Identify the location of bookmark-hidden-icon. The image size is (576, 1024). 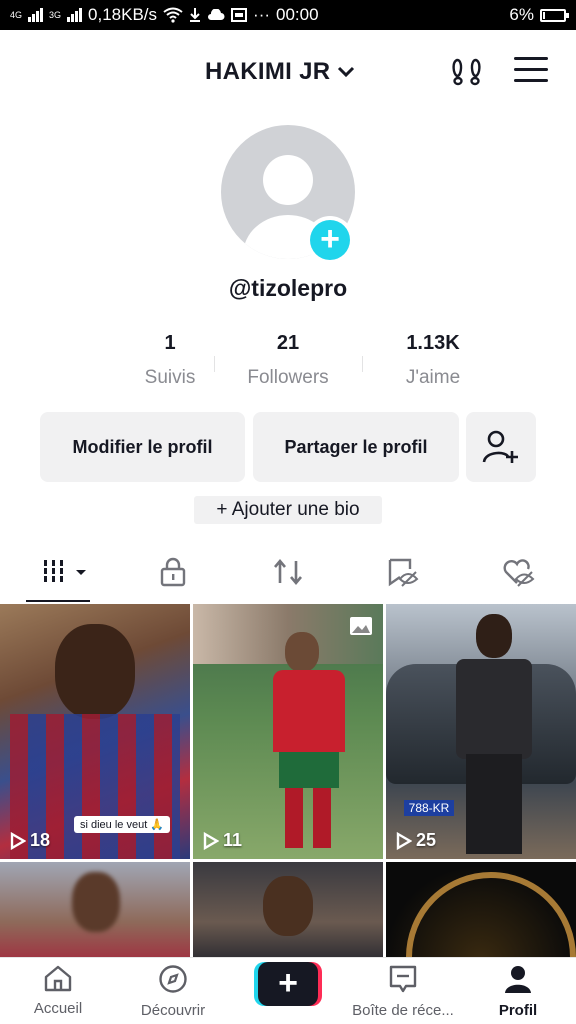
(403, 572).